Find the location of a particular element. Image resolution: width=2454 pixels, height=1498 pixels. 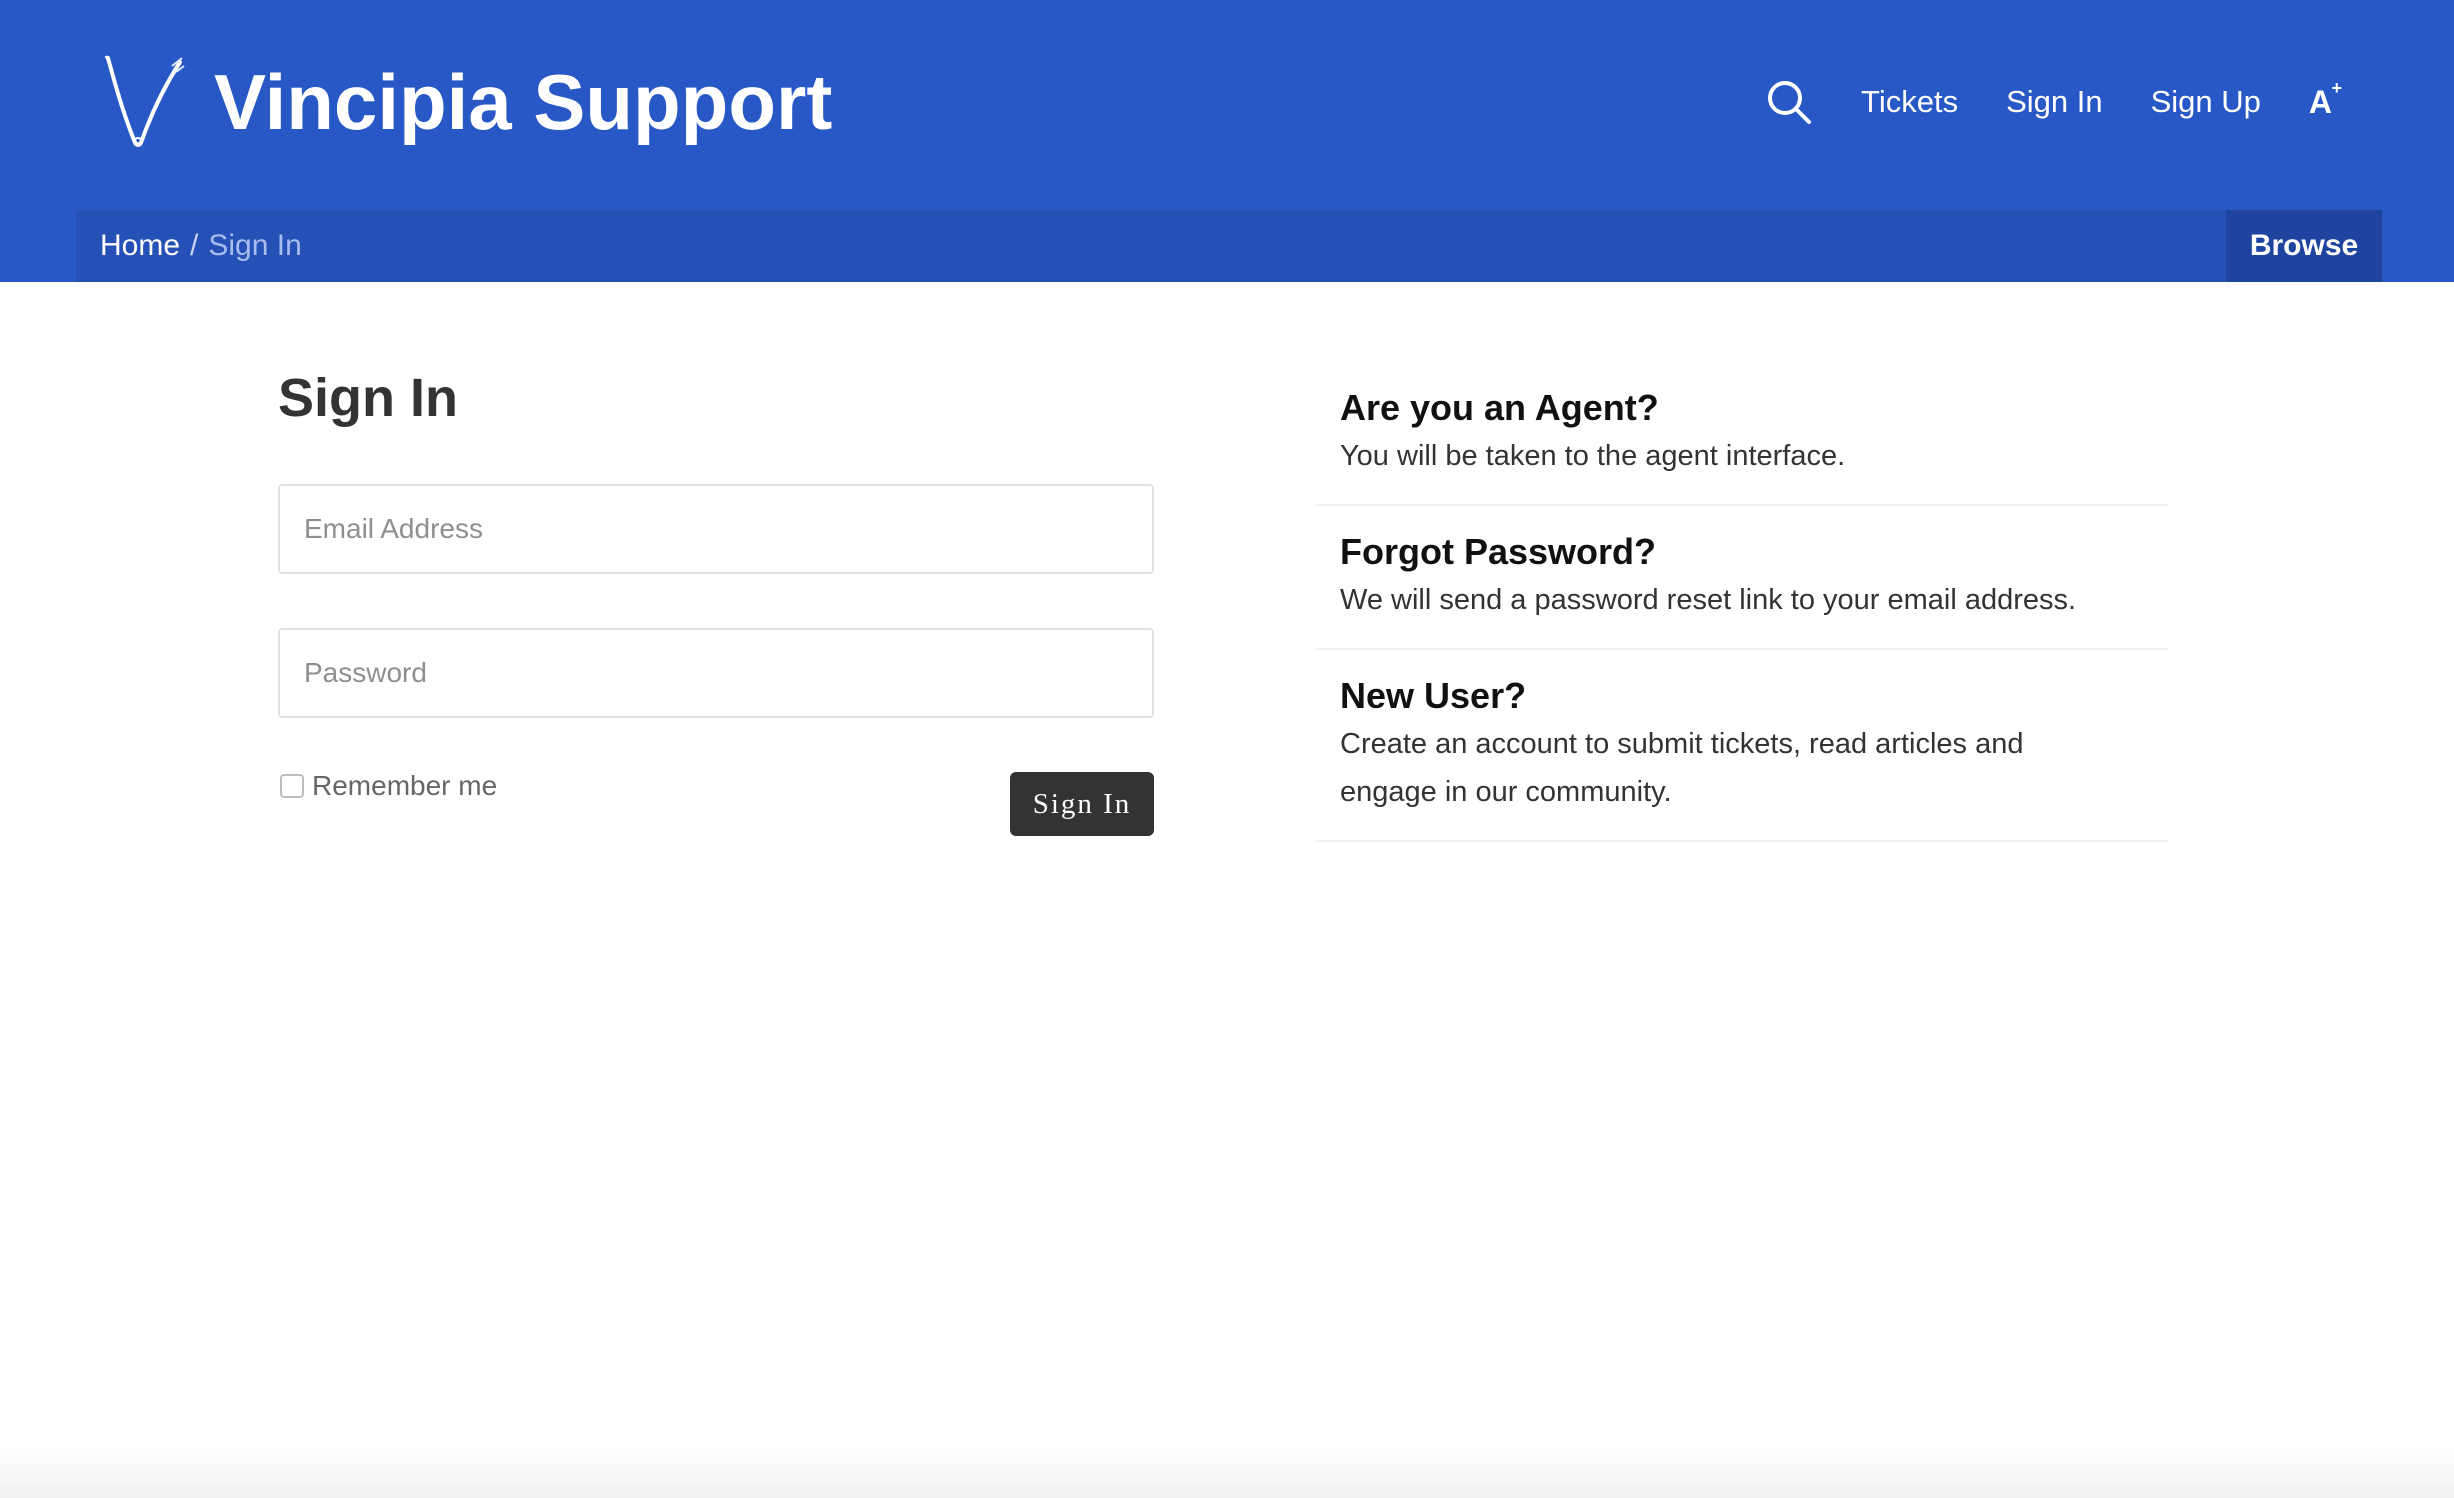

page-title: Sign In is located at coordinates (368, 398).